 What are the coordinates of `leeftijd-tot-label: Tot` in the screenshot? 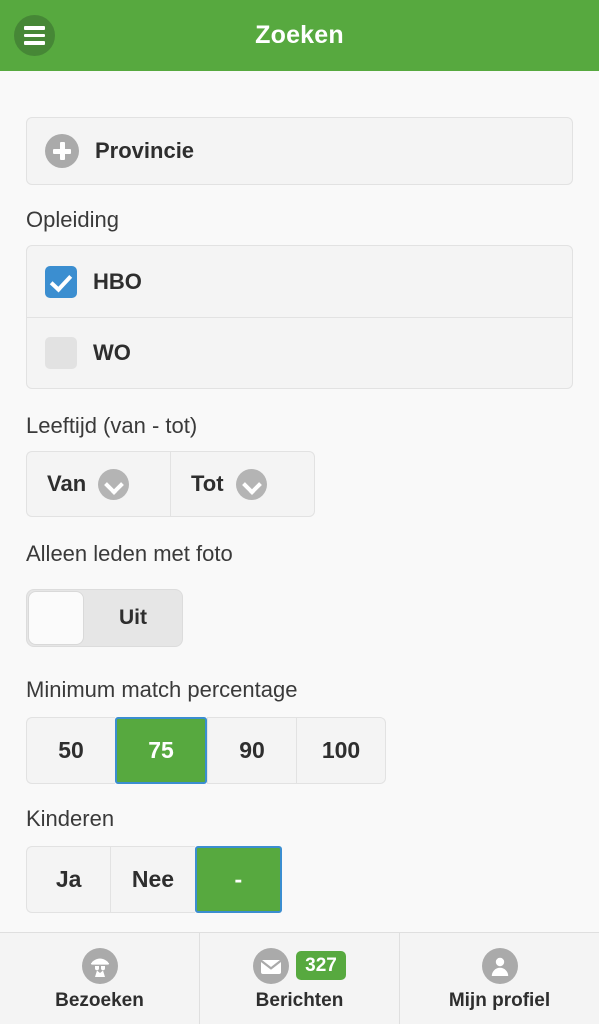 It's located at (207, 483).